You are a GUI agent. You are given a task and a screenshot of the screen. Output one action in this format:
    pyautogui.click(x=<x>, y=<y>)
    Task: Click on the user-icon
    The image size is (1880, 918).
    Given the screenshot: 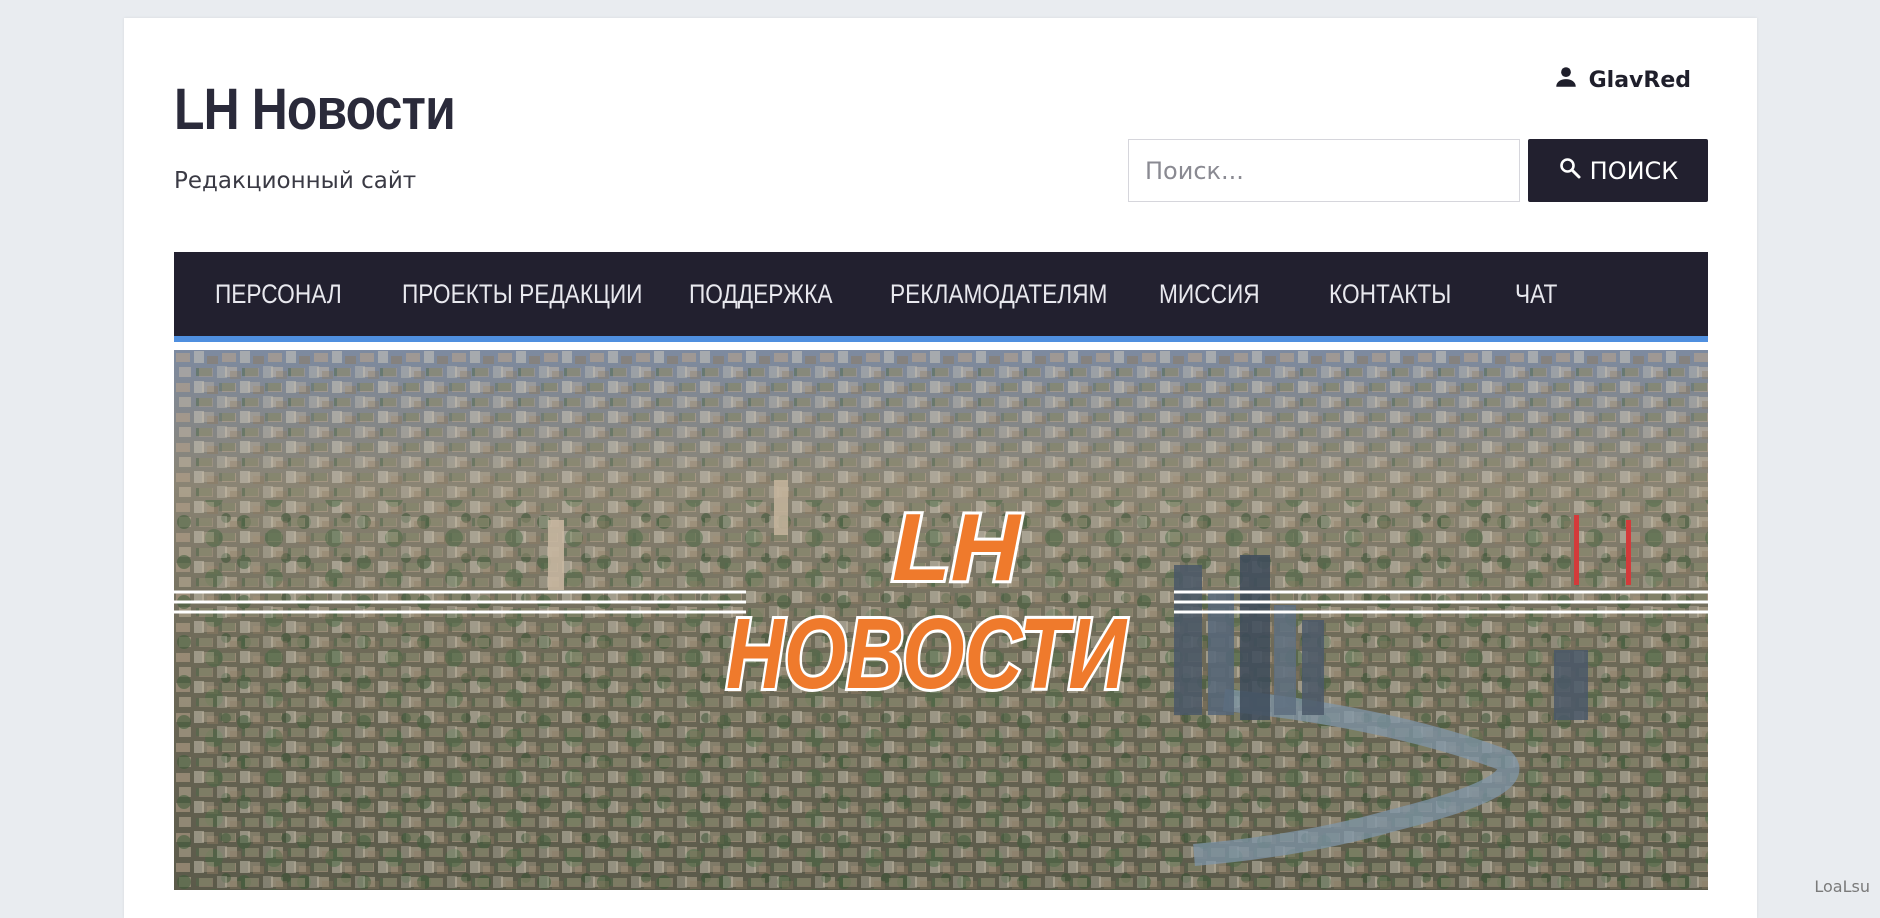 What is the action you would take?
    pyautogui.click(x=1566, y=80)
    